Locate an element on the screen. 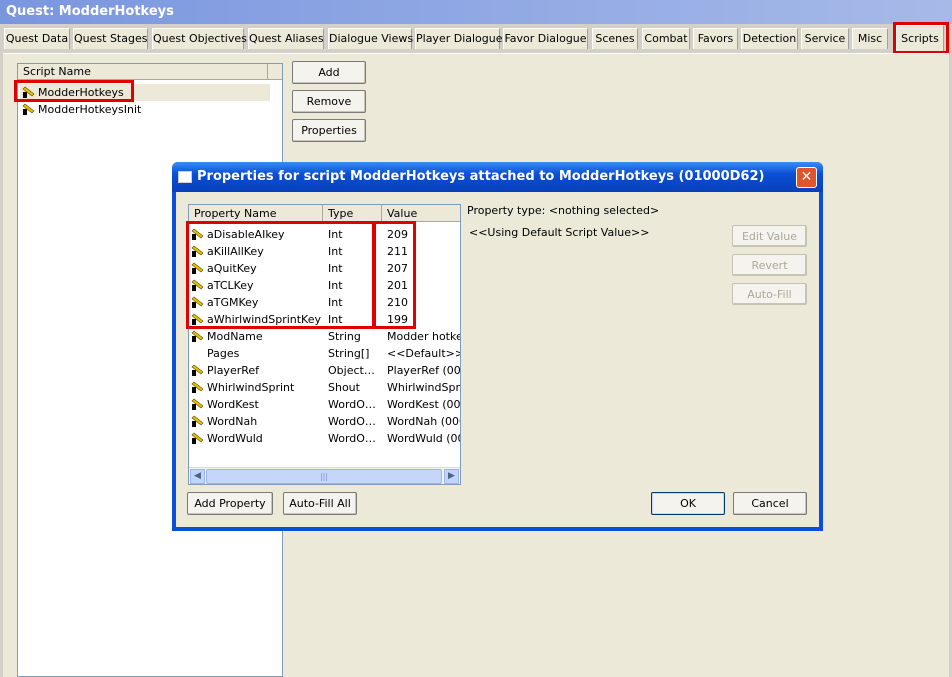 The image size is (952, 677). property-value: 211 is located at coordinates (397, 251).